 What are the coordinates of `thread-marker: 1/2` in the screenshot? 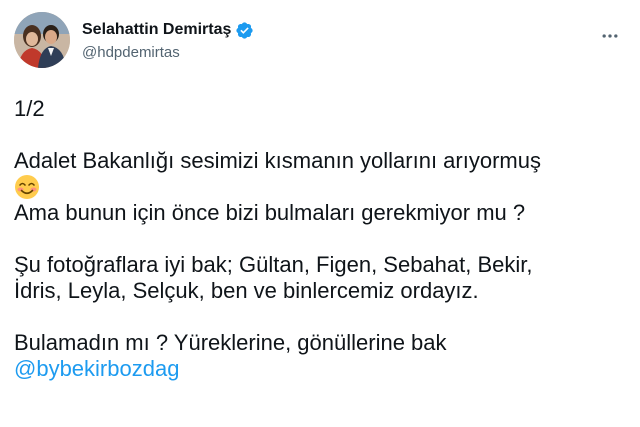 It's located at (29, 108).